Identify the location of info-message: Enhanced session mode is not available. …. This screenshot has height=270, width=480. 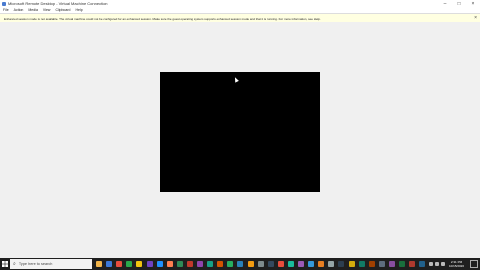
(162, 18).